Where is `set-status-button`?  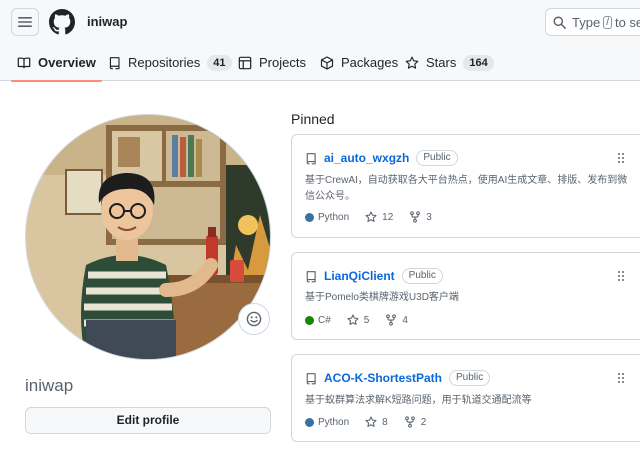 set-status-button is located at coordinates (254, 319).